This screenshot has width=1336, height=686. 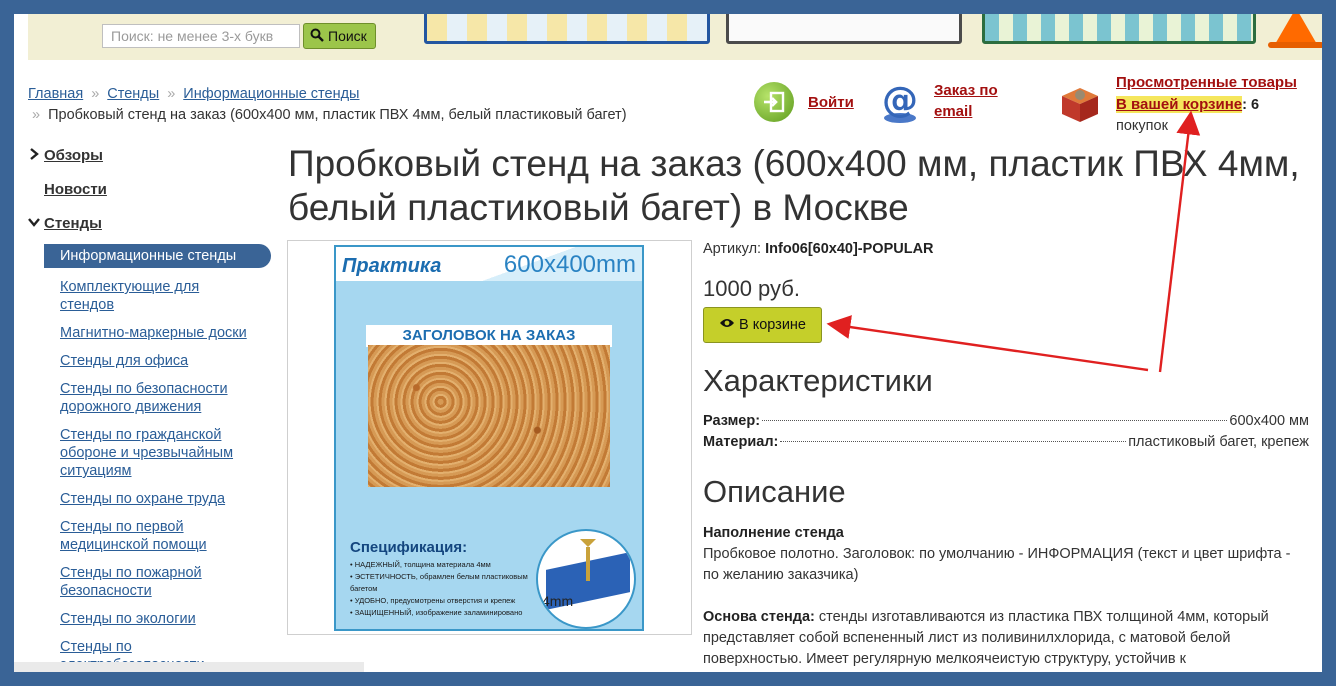 I want to click on cart-count: 6, so click(x=1255, y=105).